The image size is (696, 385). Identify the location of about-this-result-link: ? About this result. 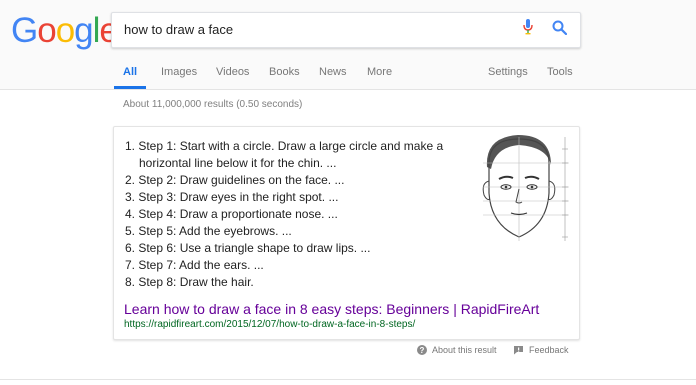
(457, 350).